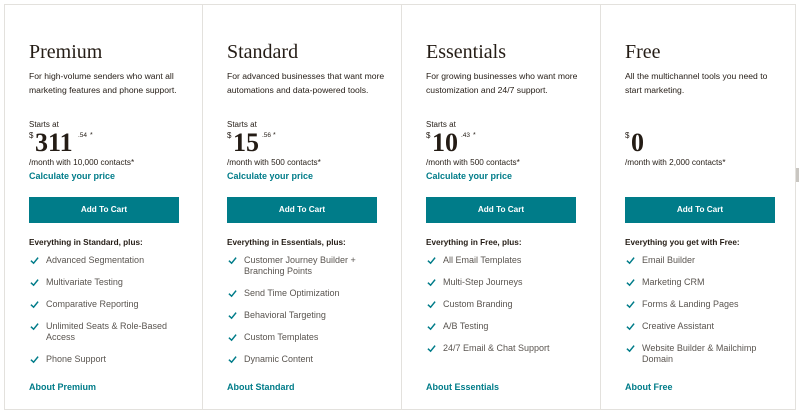 This screenshot has height=419, width=800. I want to click on feature-label: Advanced Segmentation, so click(95, 260).